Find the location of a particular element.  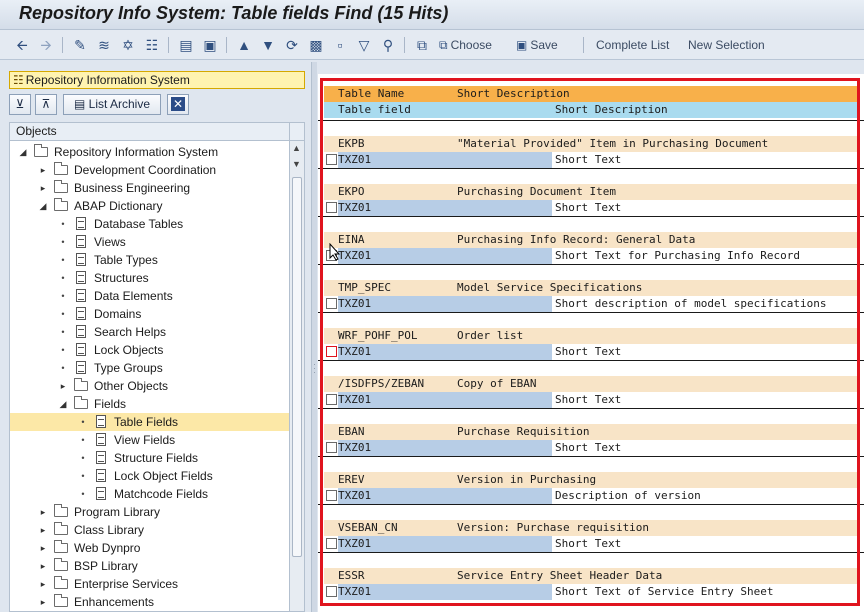

table-row: EKPO Purchasing Document Item is located at coordinates (592, 192).